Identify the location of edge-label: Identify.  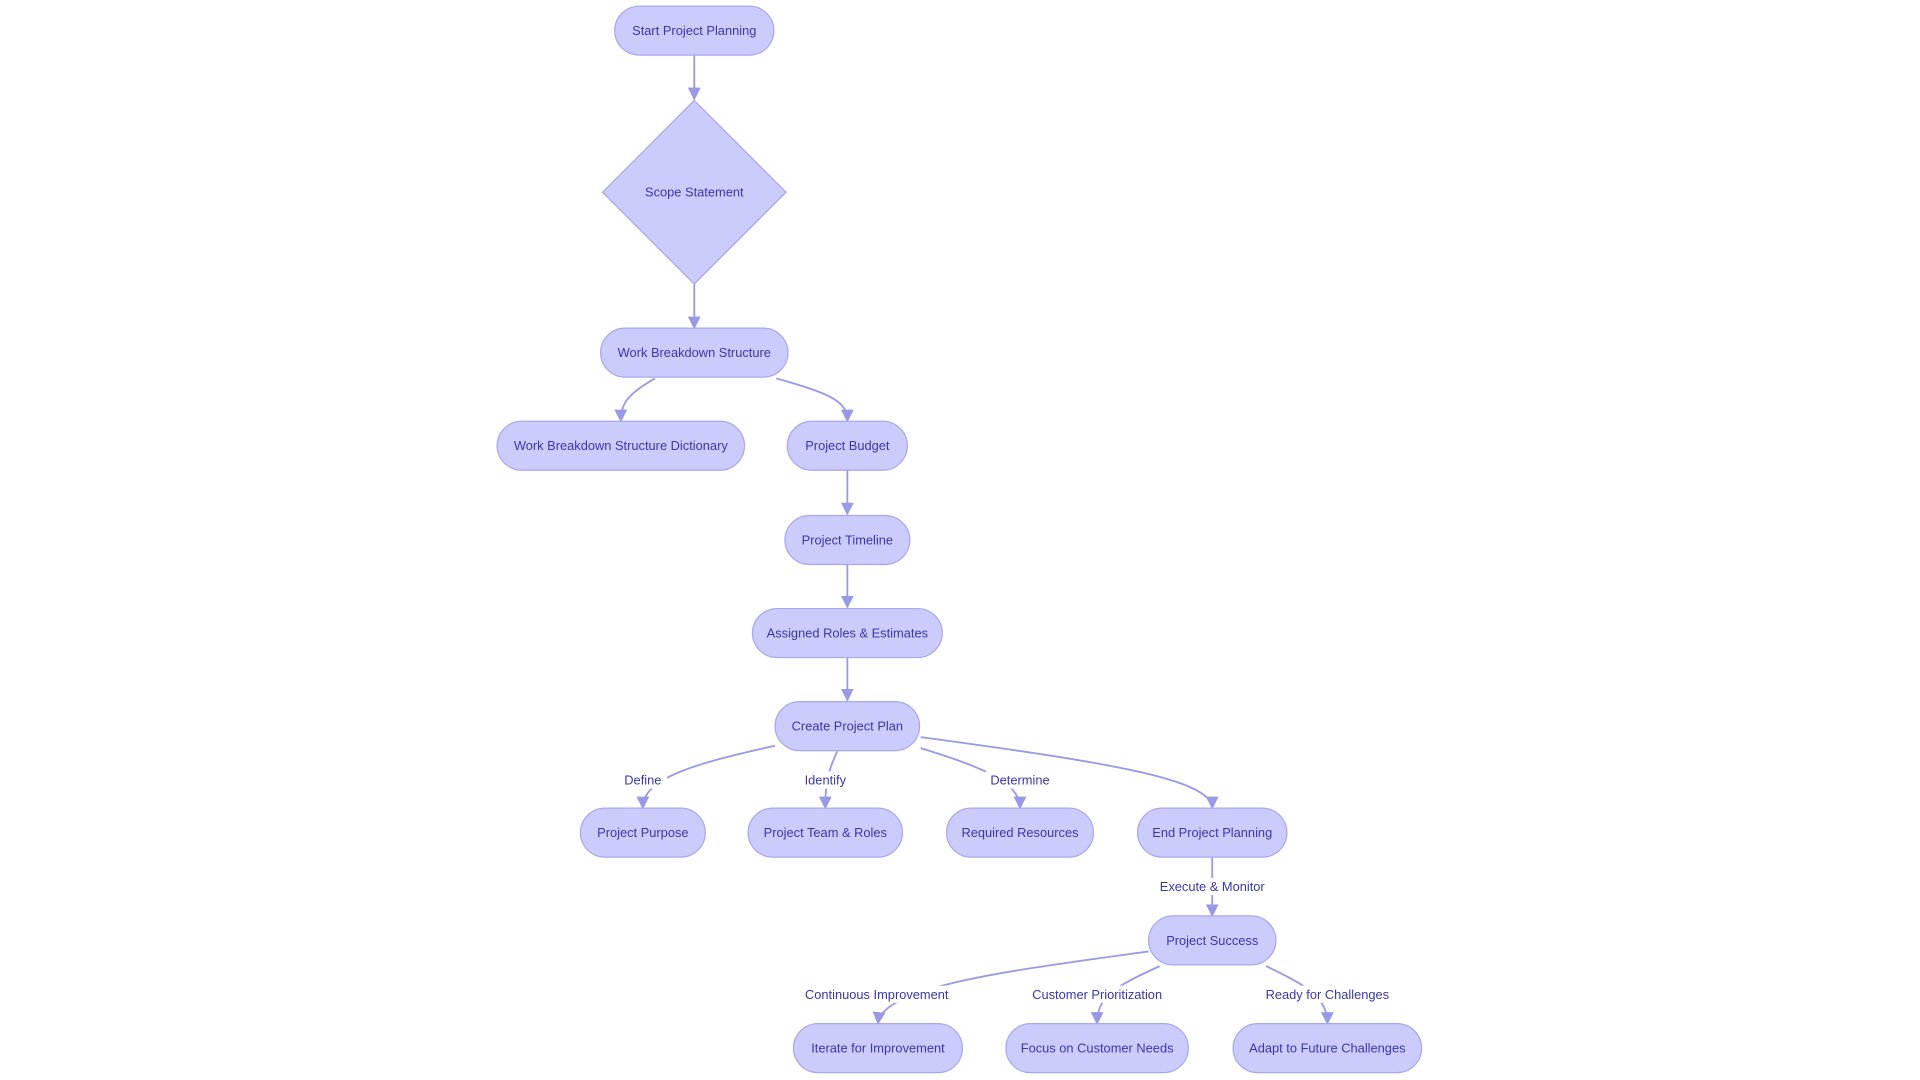
(826, 780).